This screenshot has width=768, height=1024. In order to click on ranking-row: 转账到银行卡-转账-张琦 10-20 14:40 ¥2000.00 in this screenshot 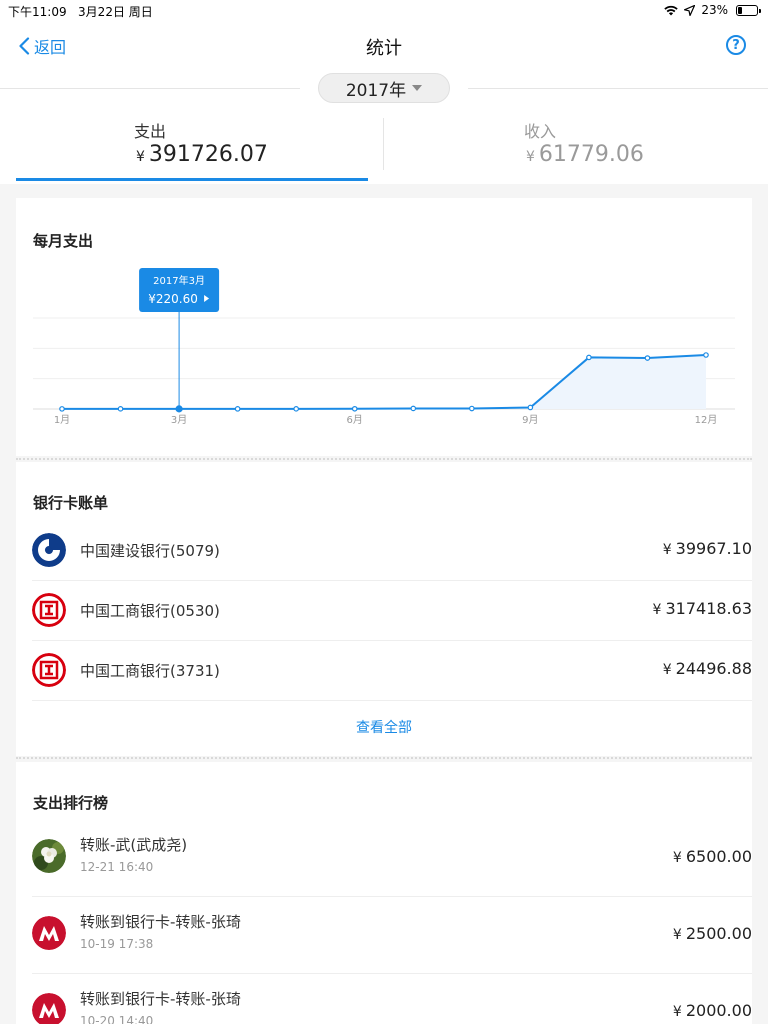, I will do `click(392, 999)`.